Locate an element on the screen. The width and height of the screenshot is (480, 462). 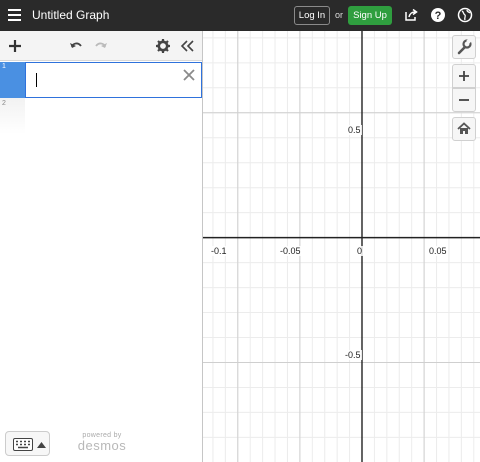
zoom-in-button is located at coordinates (464, 76).